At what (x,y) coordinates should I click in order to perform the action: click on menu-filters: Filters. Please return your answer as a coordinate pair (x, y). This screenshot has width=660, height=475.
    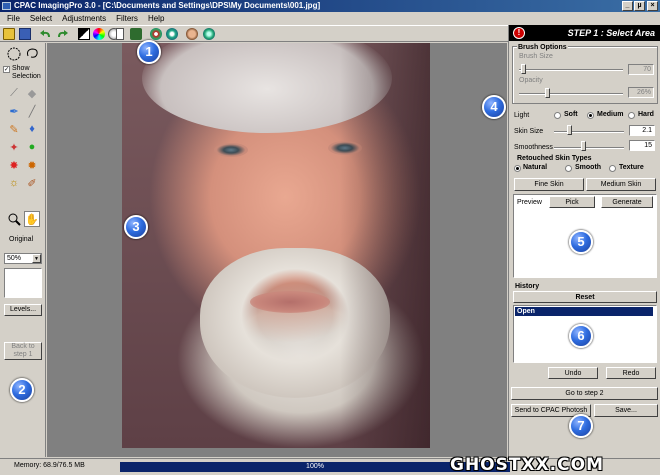
    Looking at the image, I should click on (127, 18).